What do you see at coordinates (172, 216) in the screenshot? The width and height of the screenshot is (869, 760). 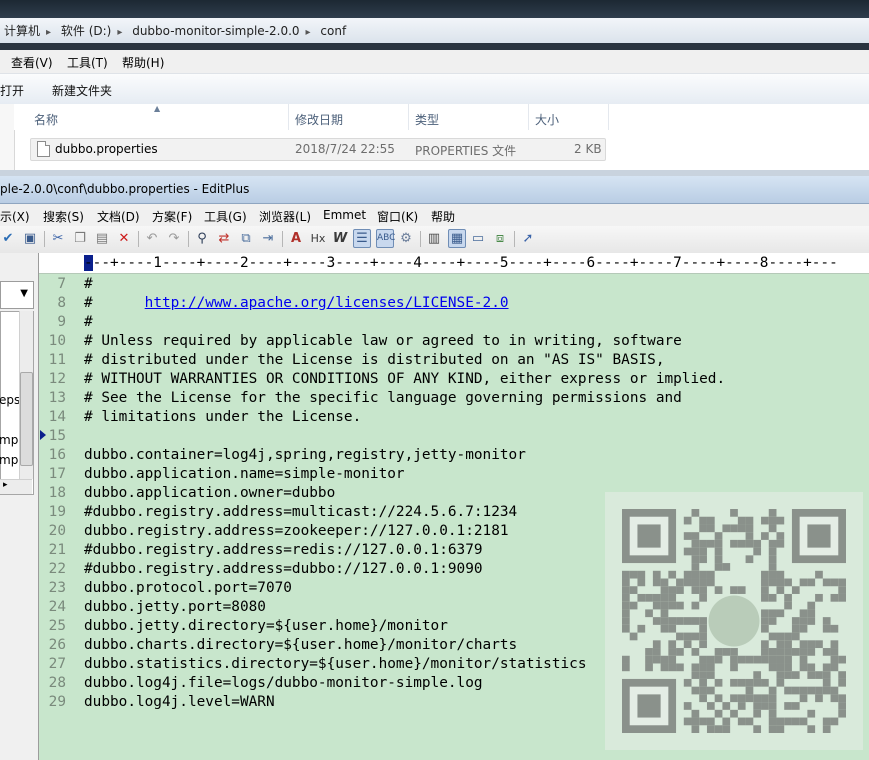 I see `menu-project: 方案(F)` at bounding box center [172, 216].